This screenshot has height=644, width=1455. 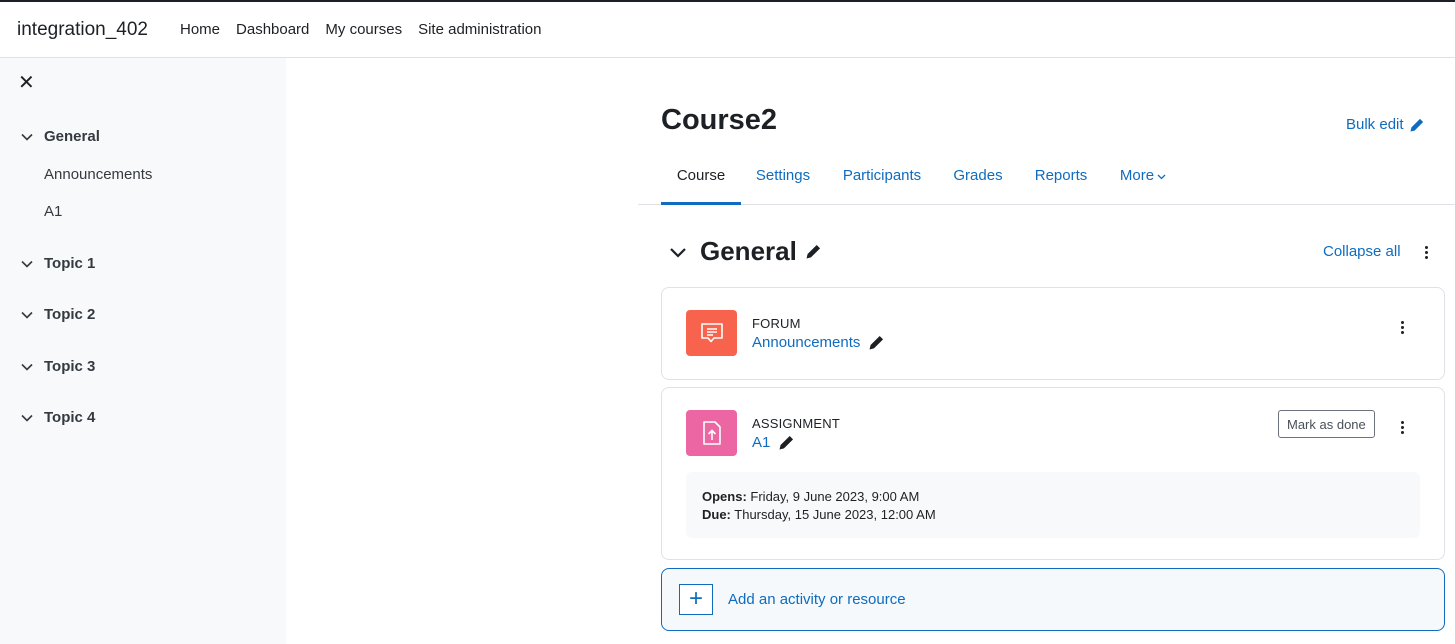 I want to click on drawer-section-topic-3: Topic 3, so click(x=57, y=366).